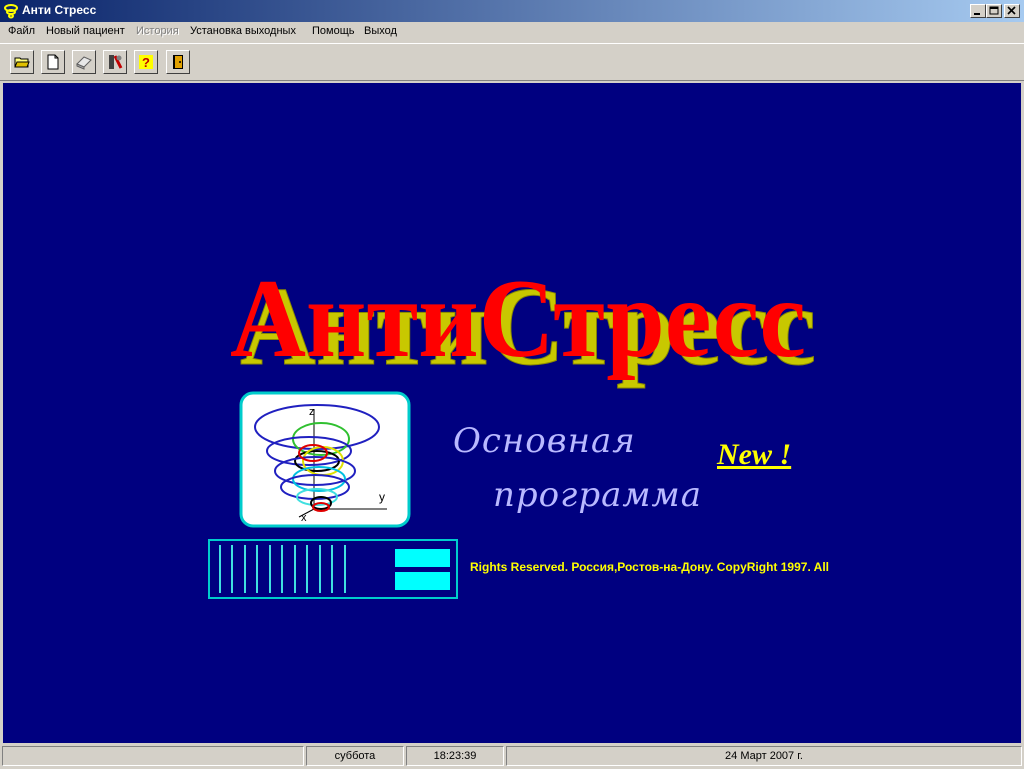 Image resolution: width=1024 pixels, height=769 pixels. I want to click on status-date: 24 Март 2007 г., so click(764, 756).